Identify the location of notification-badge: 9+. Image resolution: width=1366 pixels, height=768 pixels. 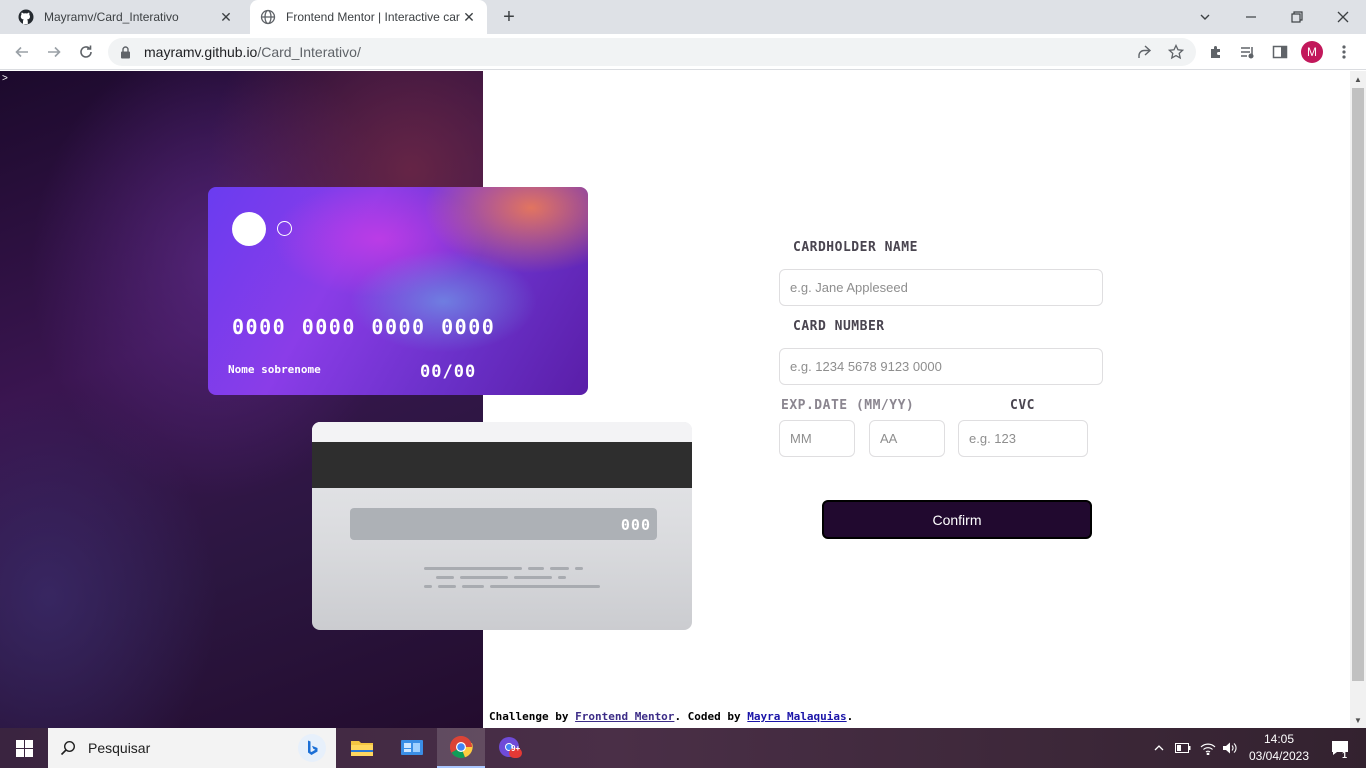
(516, 748).